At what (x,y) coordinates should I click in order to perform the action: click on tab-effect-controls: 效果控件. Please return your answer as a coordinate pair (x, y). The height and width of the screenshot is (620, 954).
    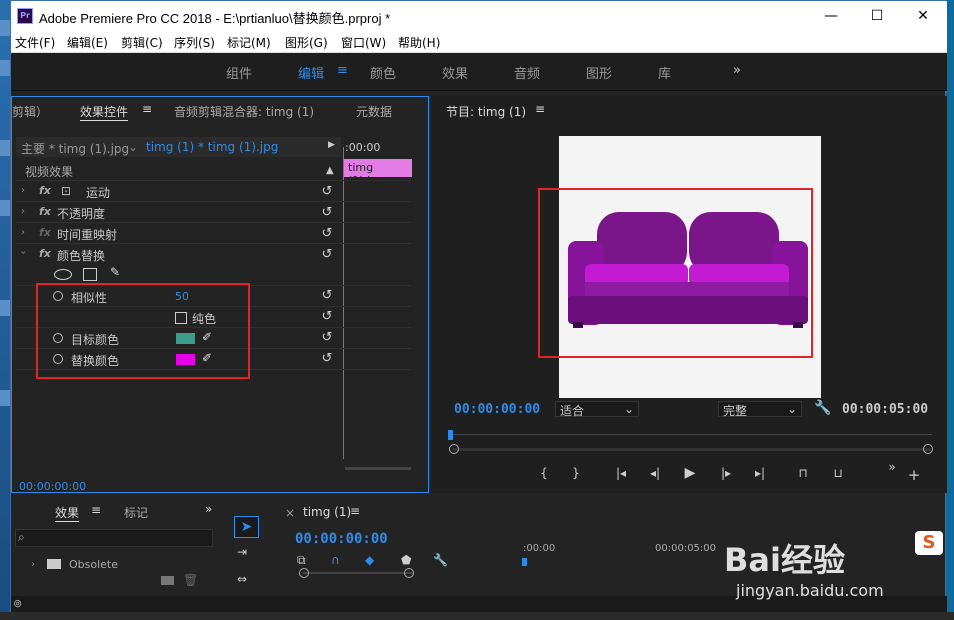
    Looking at the image, I should click on (104, 112).